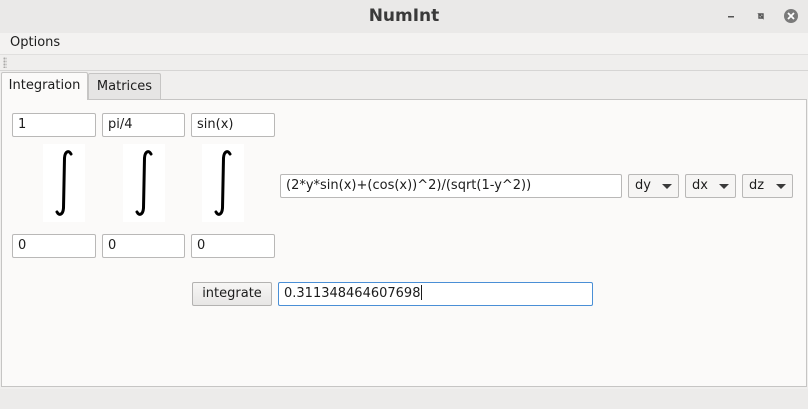 The width and height of the screenshot is (808, 409). Describe the element at coordinates (767, 186) in the screenshot. I see `variable-3-select: dz` at that location.